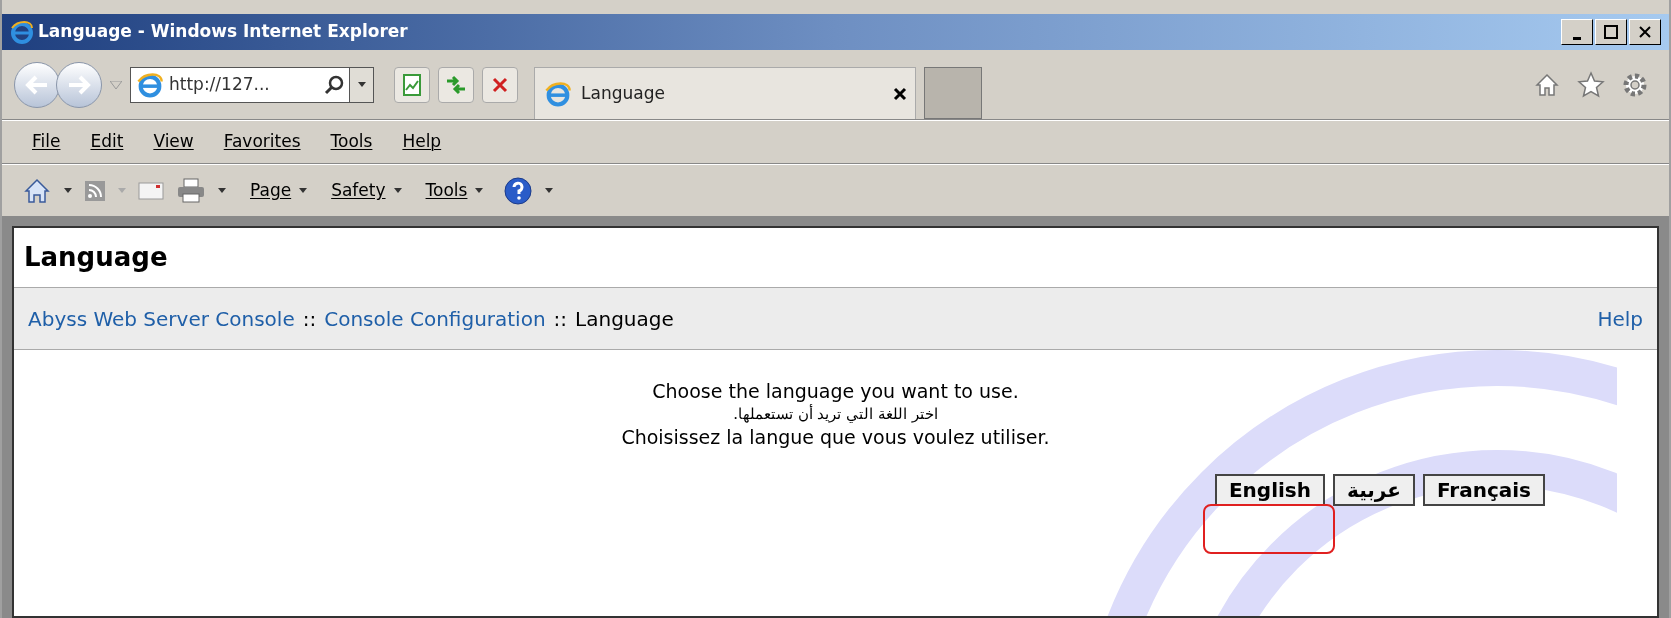 This screenshot has height=618, width=1671. Describe the element at coordinates (835, 437) in the screenshot. I see `instruction-text: Choisissez la langue que vous voulez utiliser.` at that location.